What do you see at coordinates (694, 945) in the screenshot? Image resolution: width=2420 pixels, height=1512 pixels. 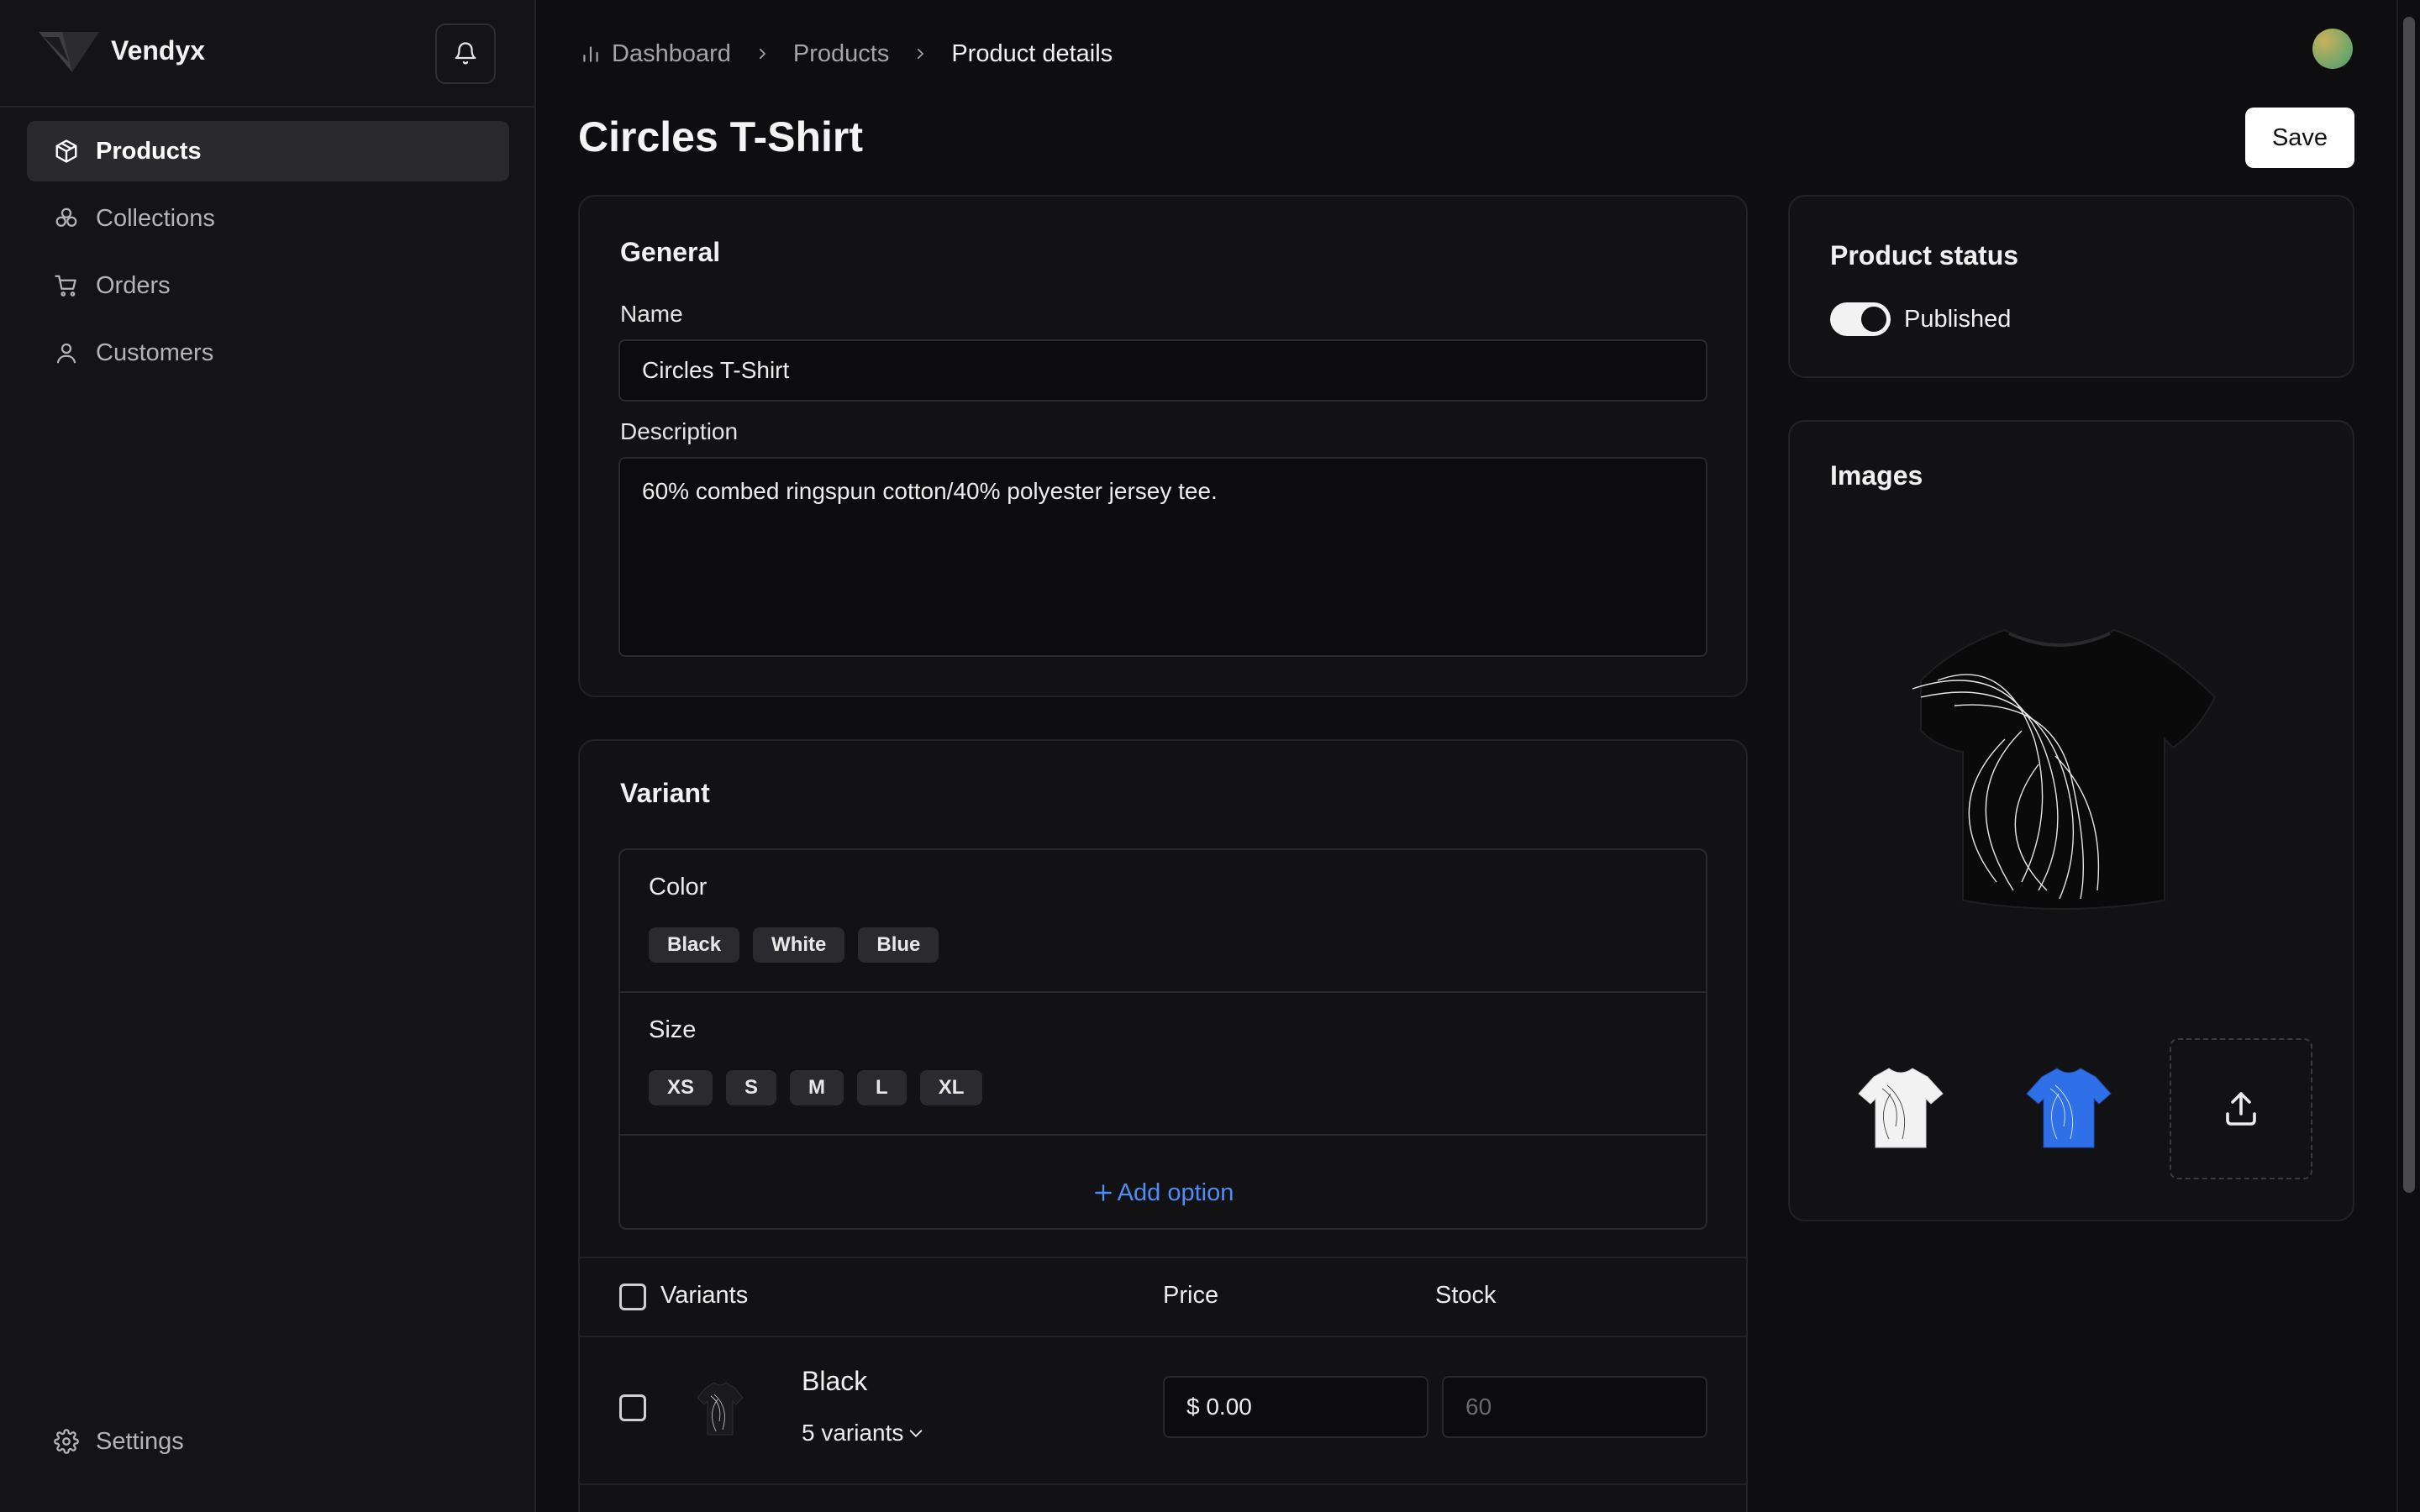 I see `option-value-chip: Black` at bounding box center [694, 945].